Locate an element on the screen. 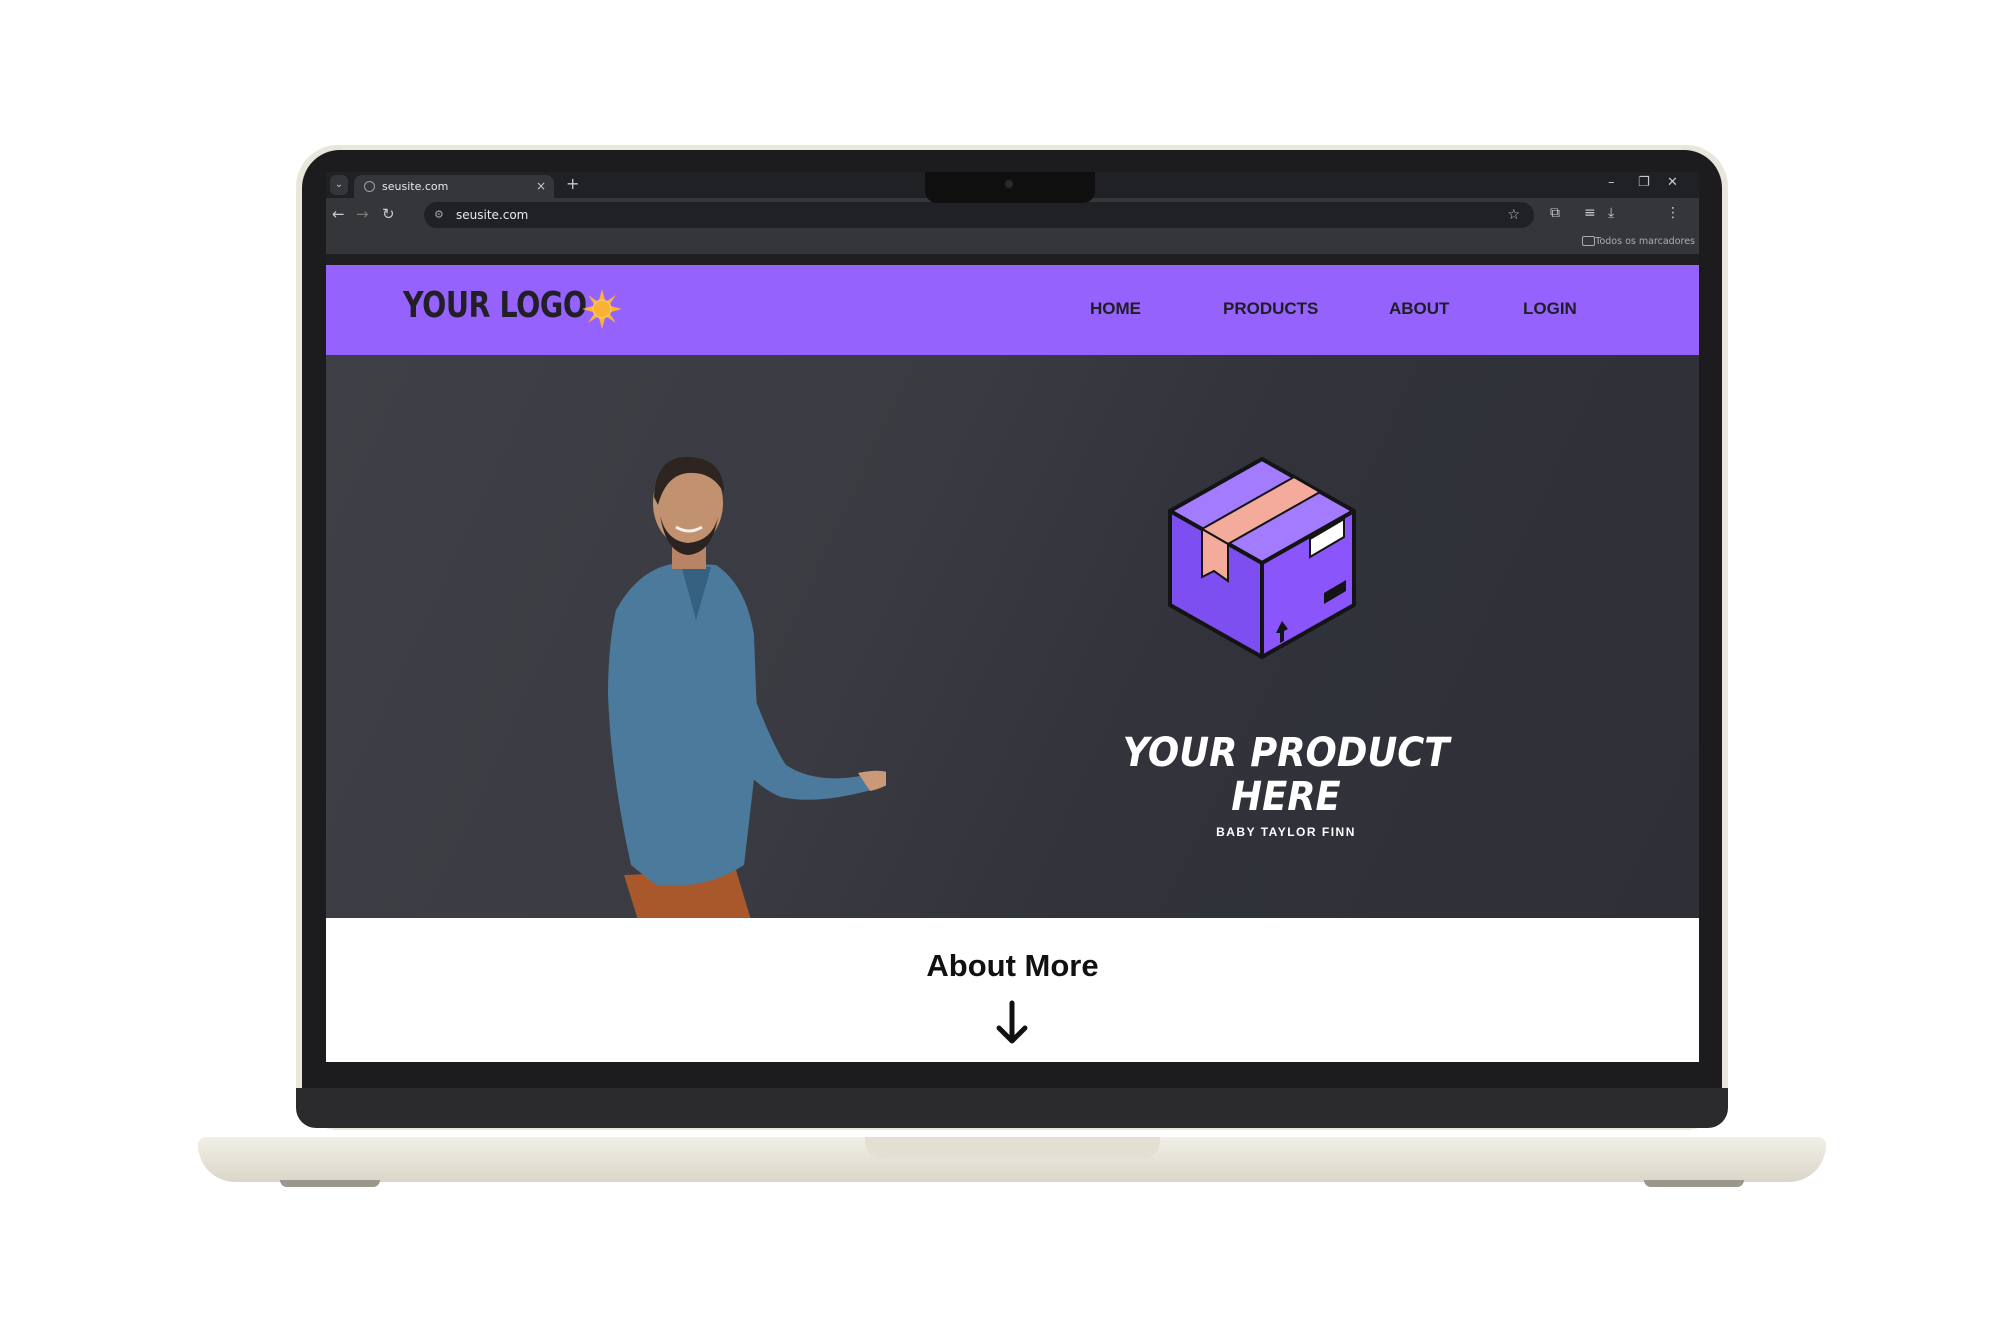  new-tab-button: + is located at coordinates (572, 183).